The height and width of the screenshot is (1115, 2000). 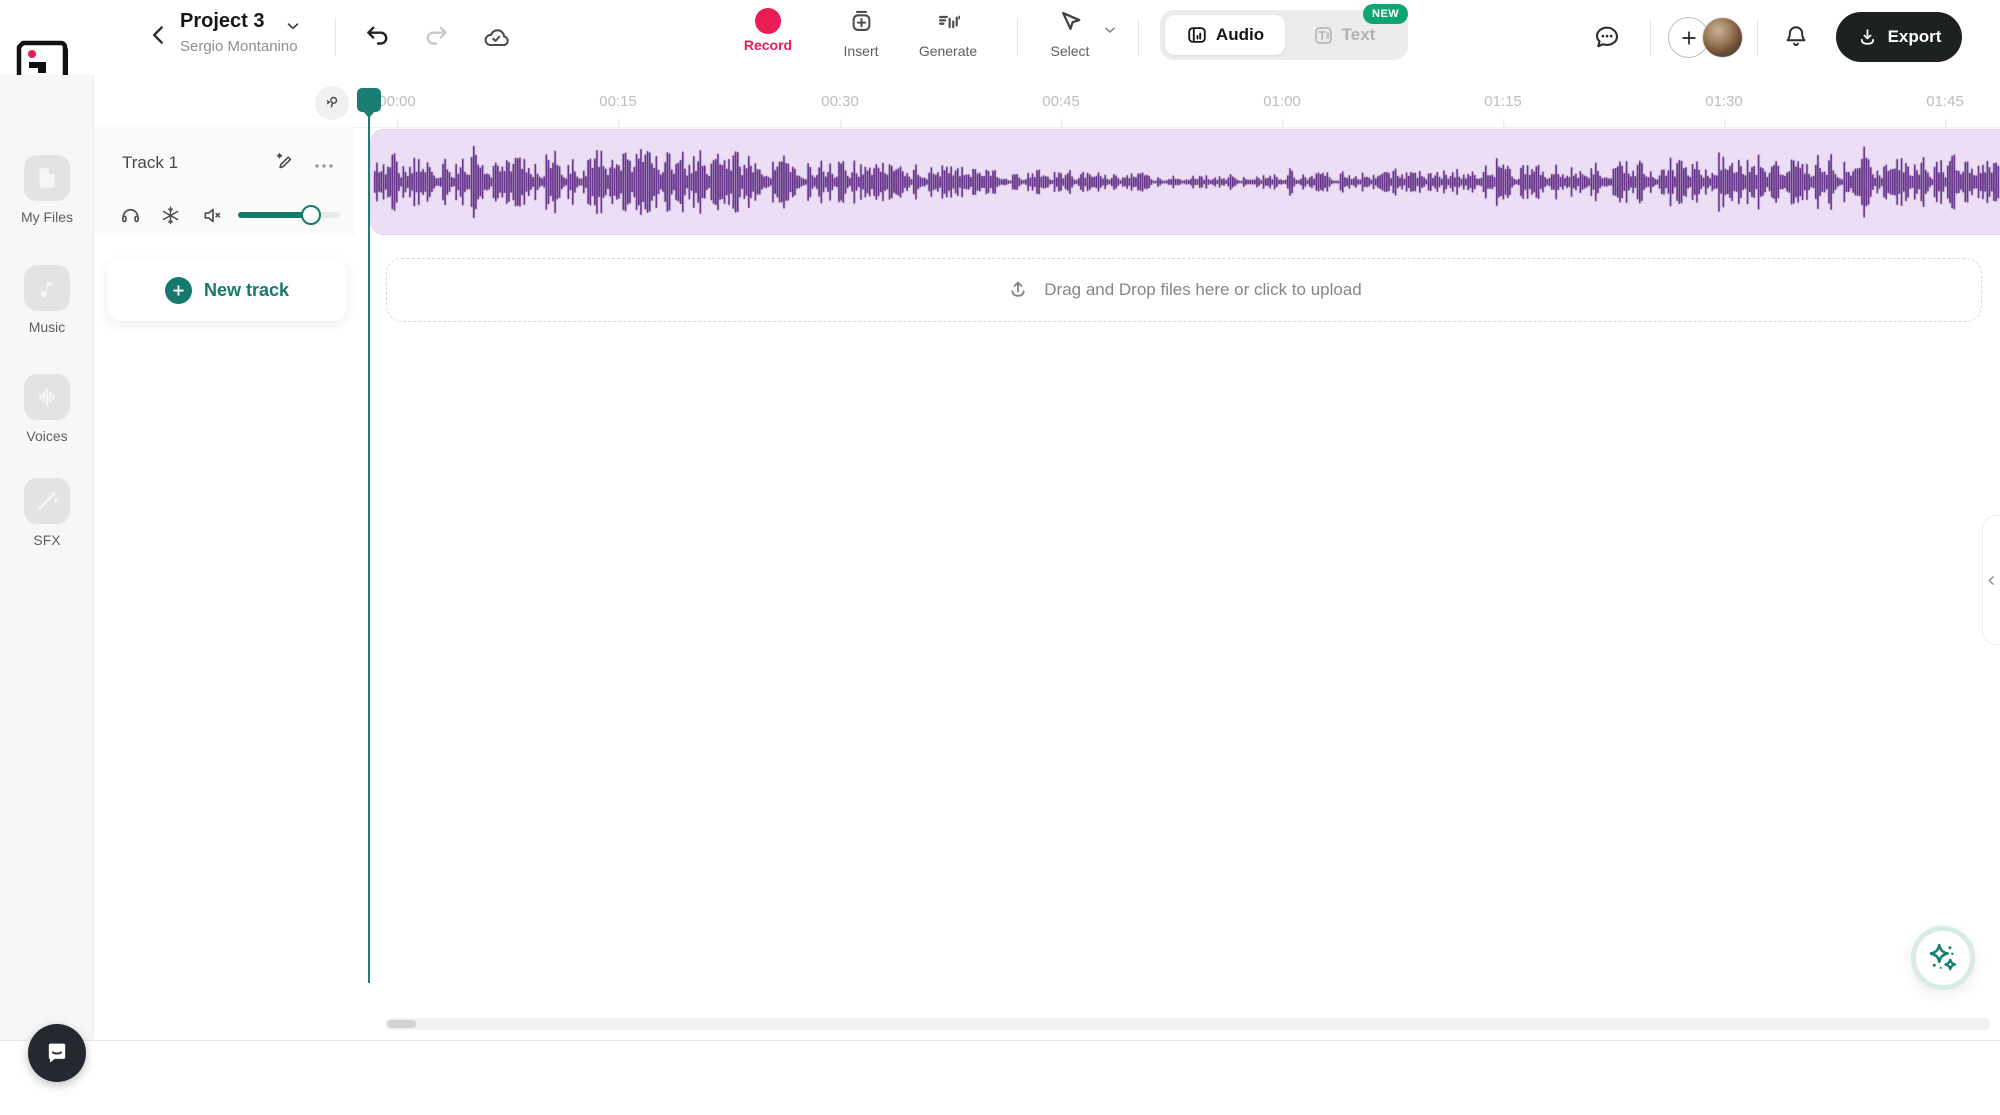 What do you see at coordinates (948, 33) in the screenshot?
I see `generate-button: Generate` at bounding box center [948, 33].